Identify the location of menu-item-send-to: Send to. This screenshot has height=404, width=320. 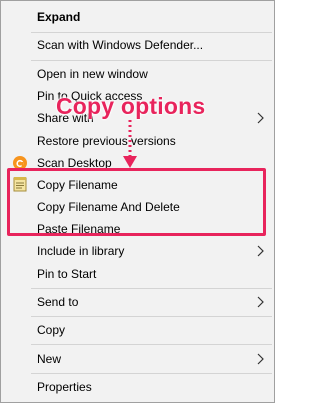
(137, 302).